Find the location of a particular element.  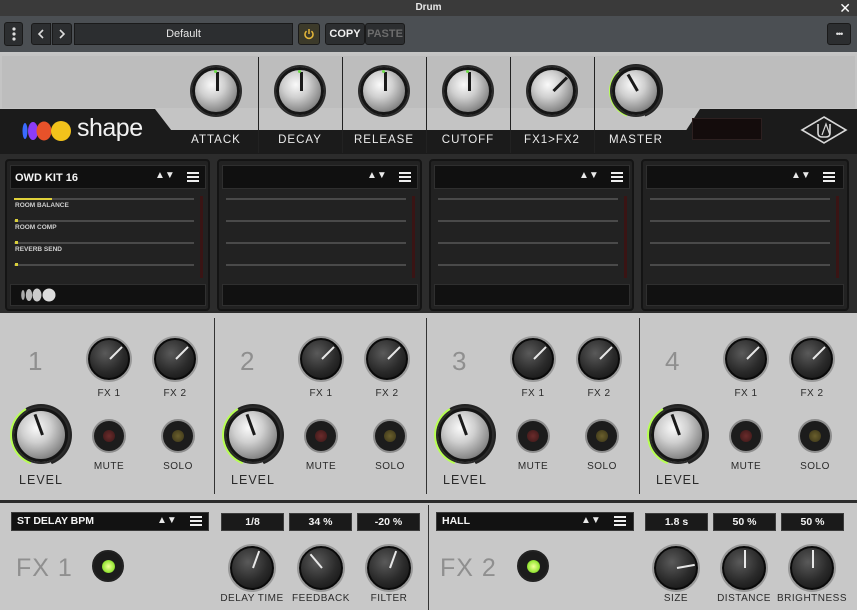

channel-divider is located at coordinates (639, 406).